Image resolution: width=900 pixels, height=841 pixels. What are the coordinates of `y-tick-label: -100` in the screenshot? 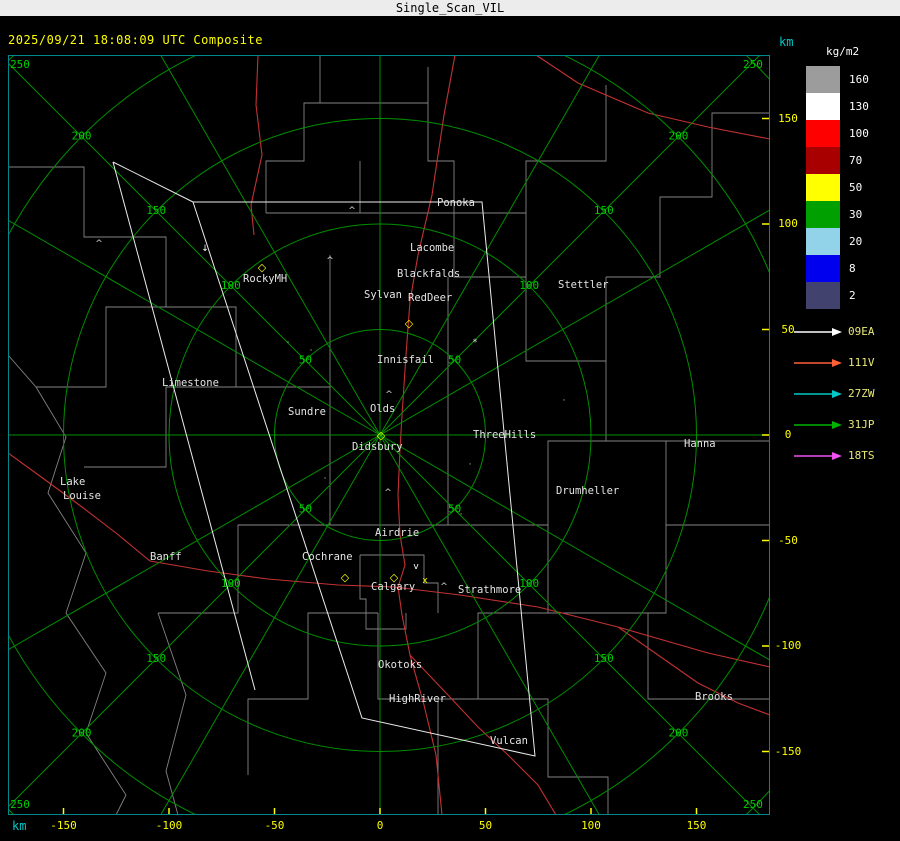 It's located at (788, 645).